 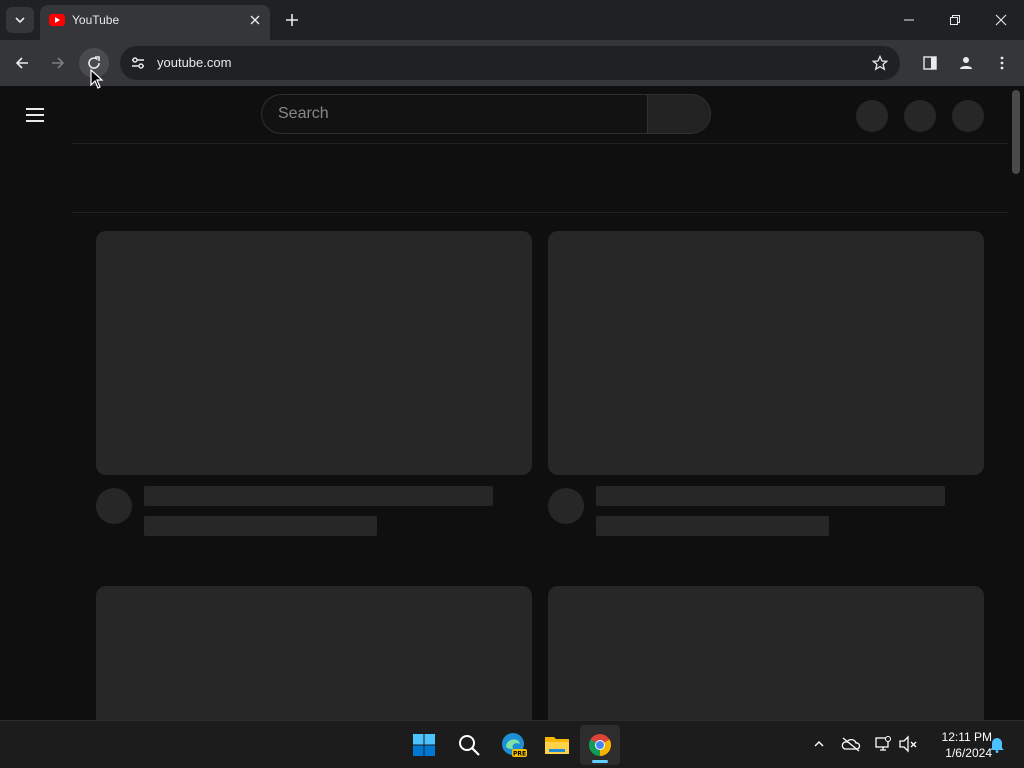 I want to click on forward-button, so click(x=58, y=63).